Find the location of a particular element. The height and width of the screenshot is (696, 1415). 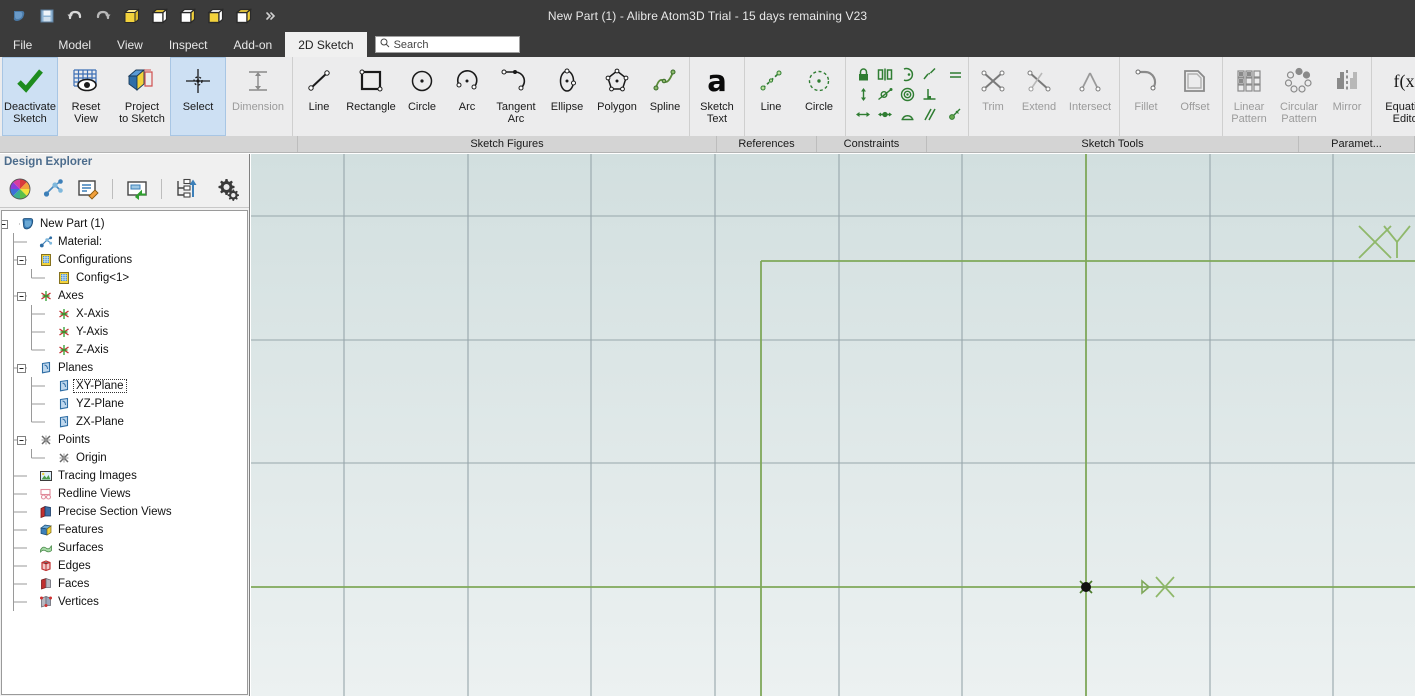

vertical-icon is located at coordinates (863, 97).